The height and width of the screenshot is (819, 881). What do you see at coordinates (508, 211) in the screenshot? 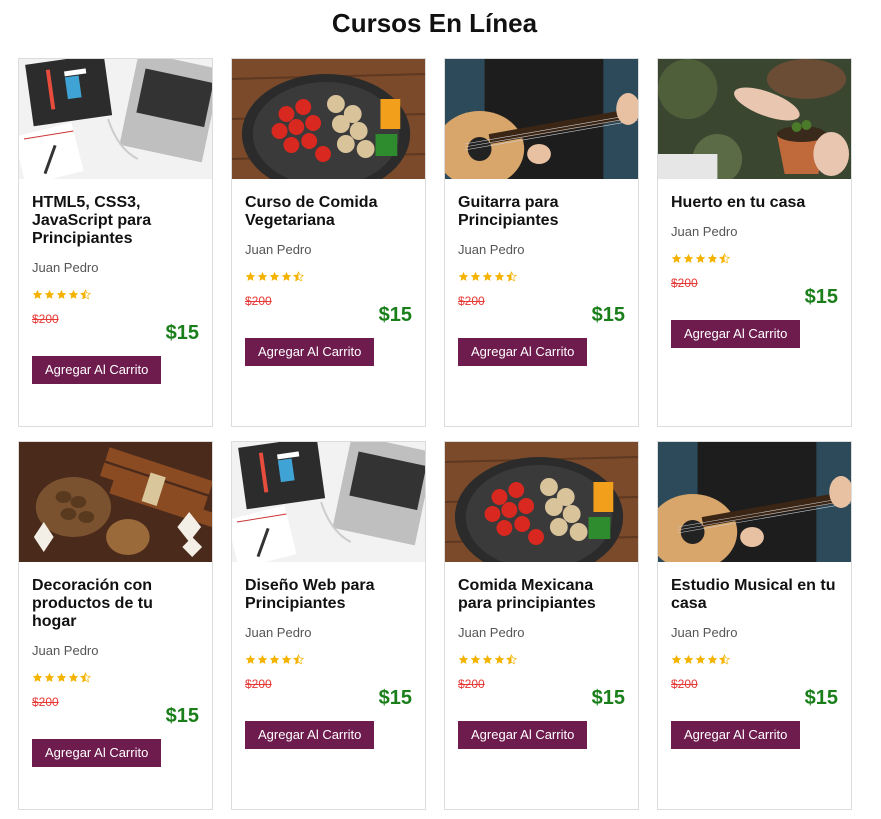
I see `course-title: Guitarra para Principiantes` at bounding box center [508, 211].